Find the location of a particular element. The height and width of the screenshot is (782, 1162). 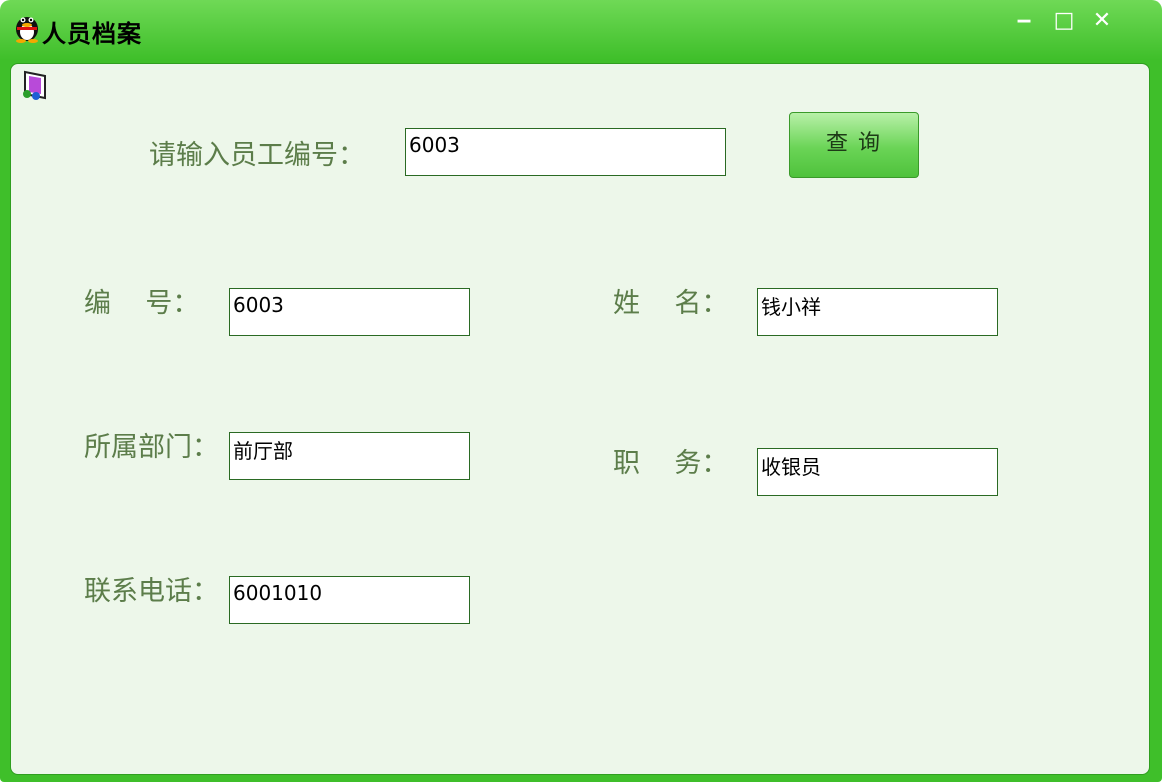

penguin-icon is located at coordinates (27, 30).